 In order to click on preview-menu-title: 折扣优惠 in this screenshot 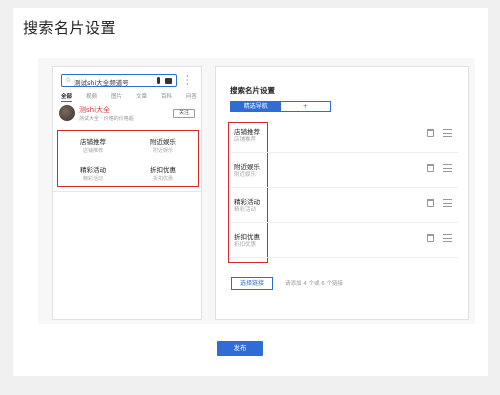, I will do `click(163, 169)`.